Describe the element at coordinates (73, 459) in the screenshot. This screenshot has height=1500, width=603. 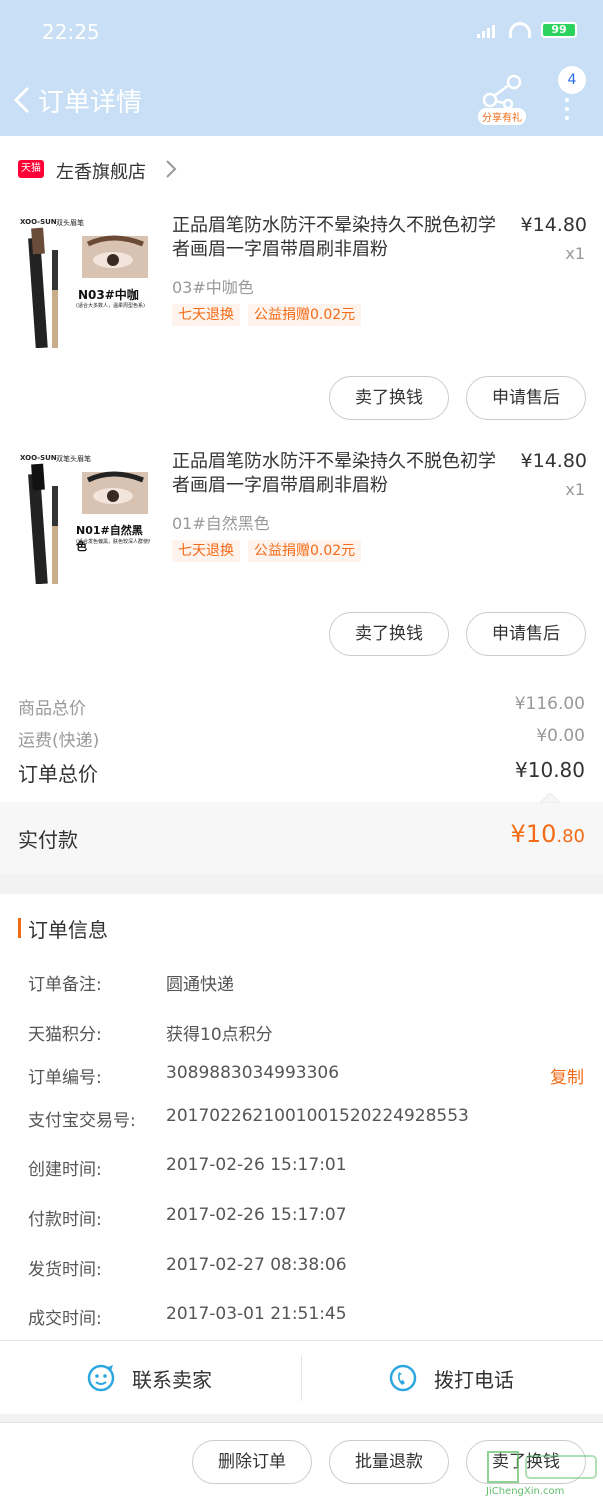
I see `thumb-type: 双笔头眉笔` at that location.